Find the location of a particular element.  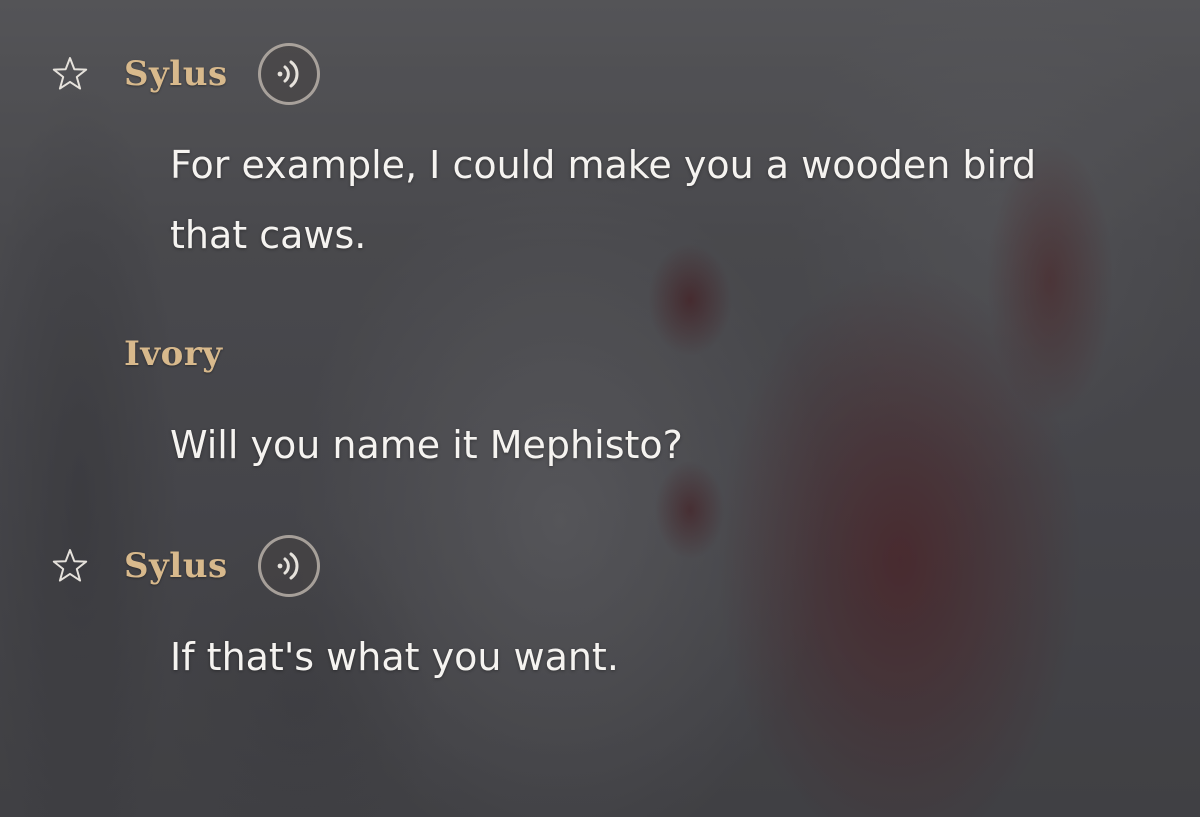

message-header-3: Sylus is located at coordinates (185, 566).